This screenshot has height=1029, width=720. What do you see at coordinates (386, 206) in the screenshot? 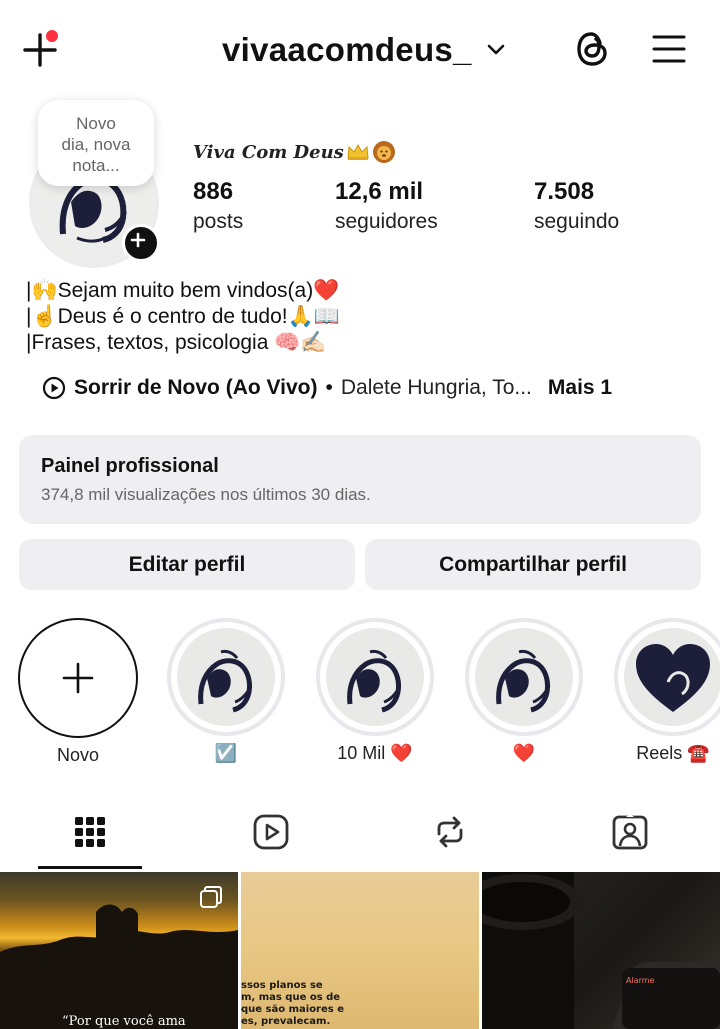
I see `stat-followers: 12,6 mil seguidores` at bounding box center [386, 206].